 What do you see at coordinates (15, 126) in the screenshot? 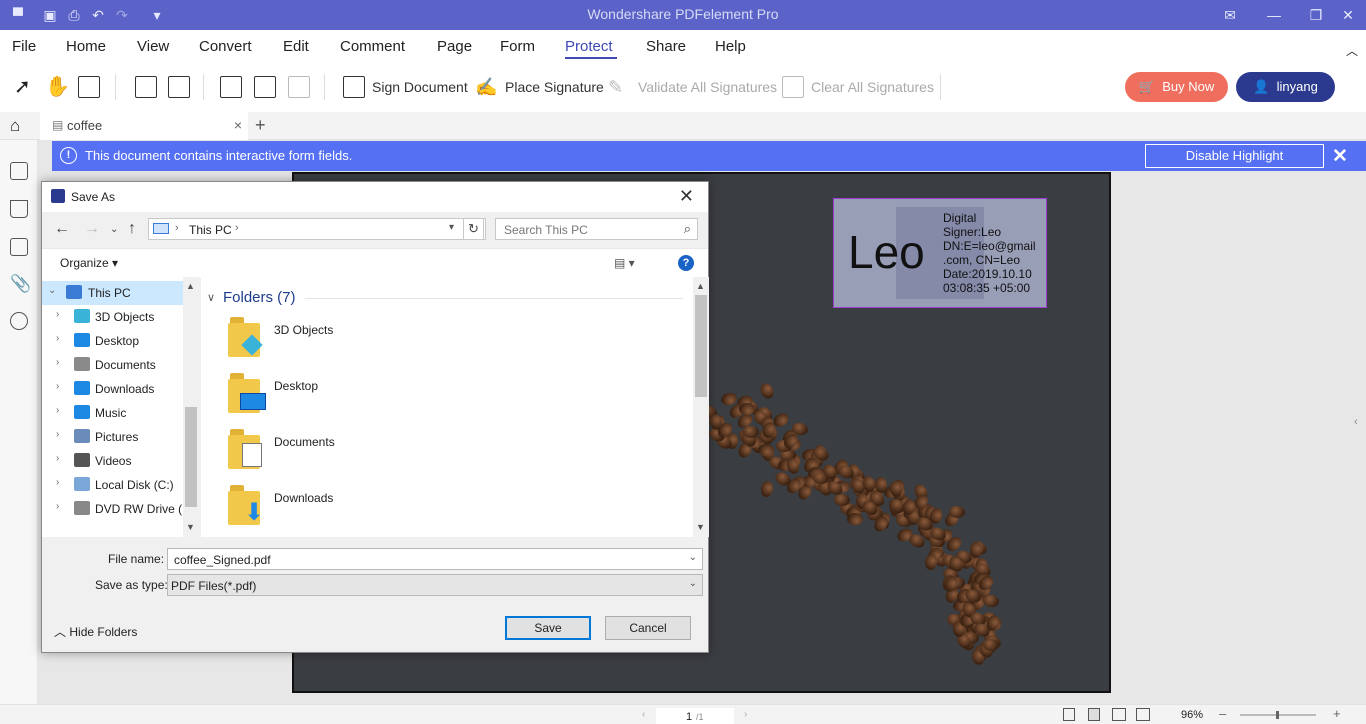
I see `home-icon: ⌂` at bounding box center [15, 126].